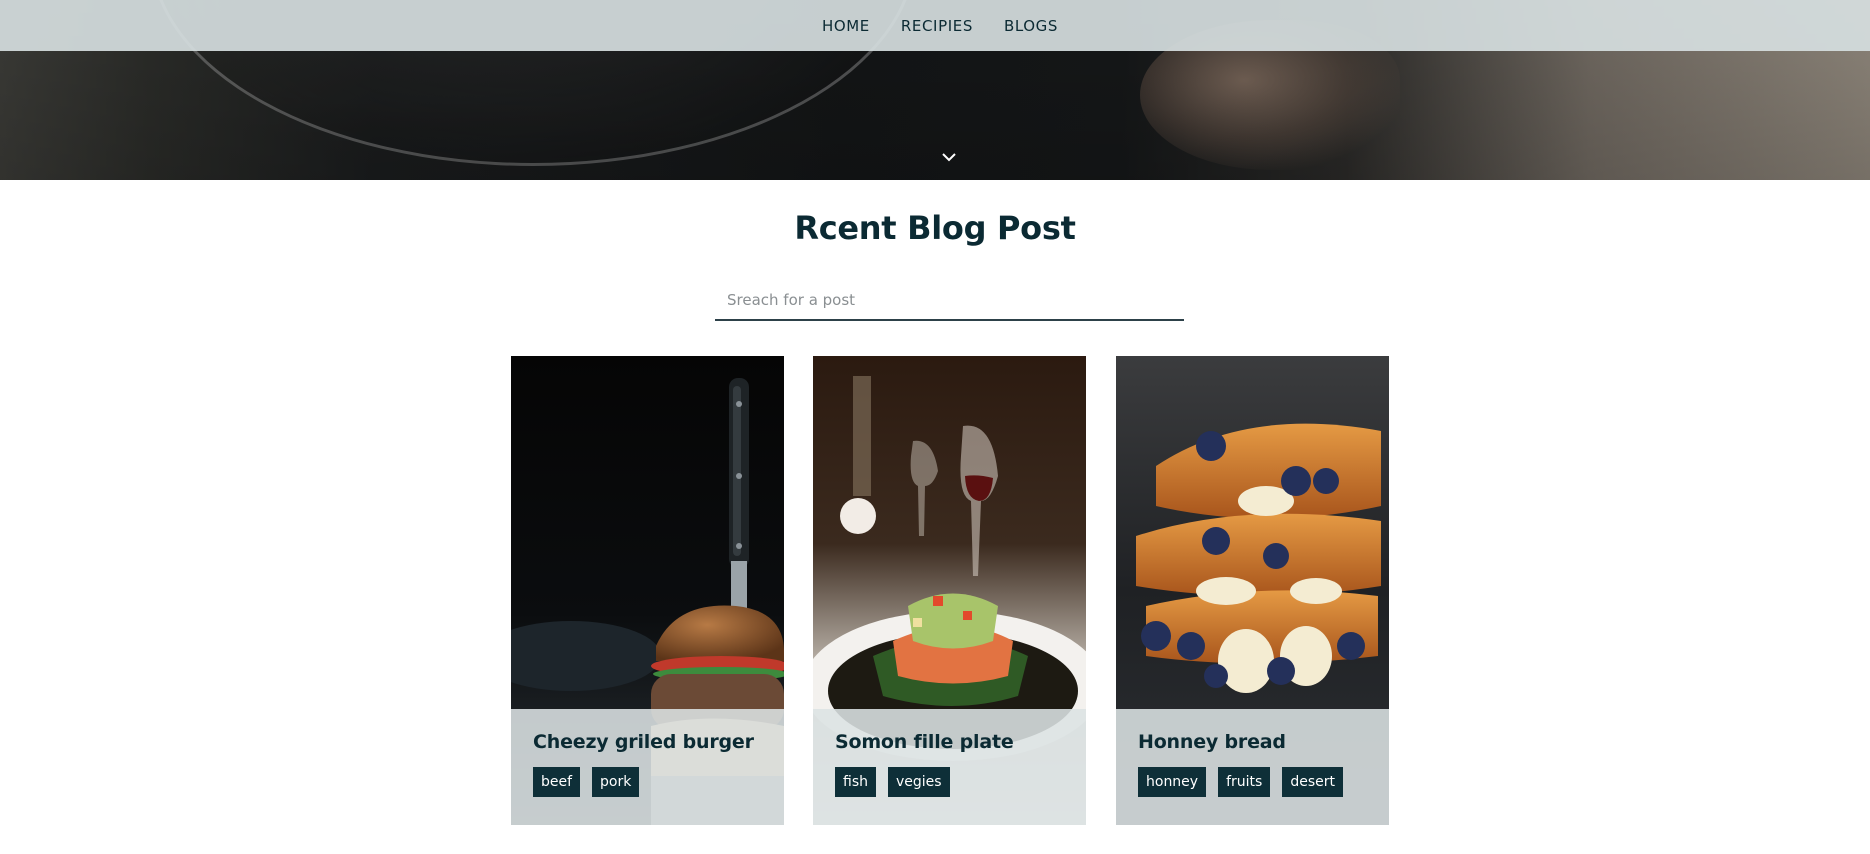  What do you see at coordinates (557, 782) in the screenshot?
I see `tag-beef: beef` at bounding box center [557, 782].